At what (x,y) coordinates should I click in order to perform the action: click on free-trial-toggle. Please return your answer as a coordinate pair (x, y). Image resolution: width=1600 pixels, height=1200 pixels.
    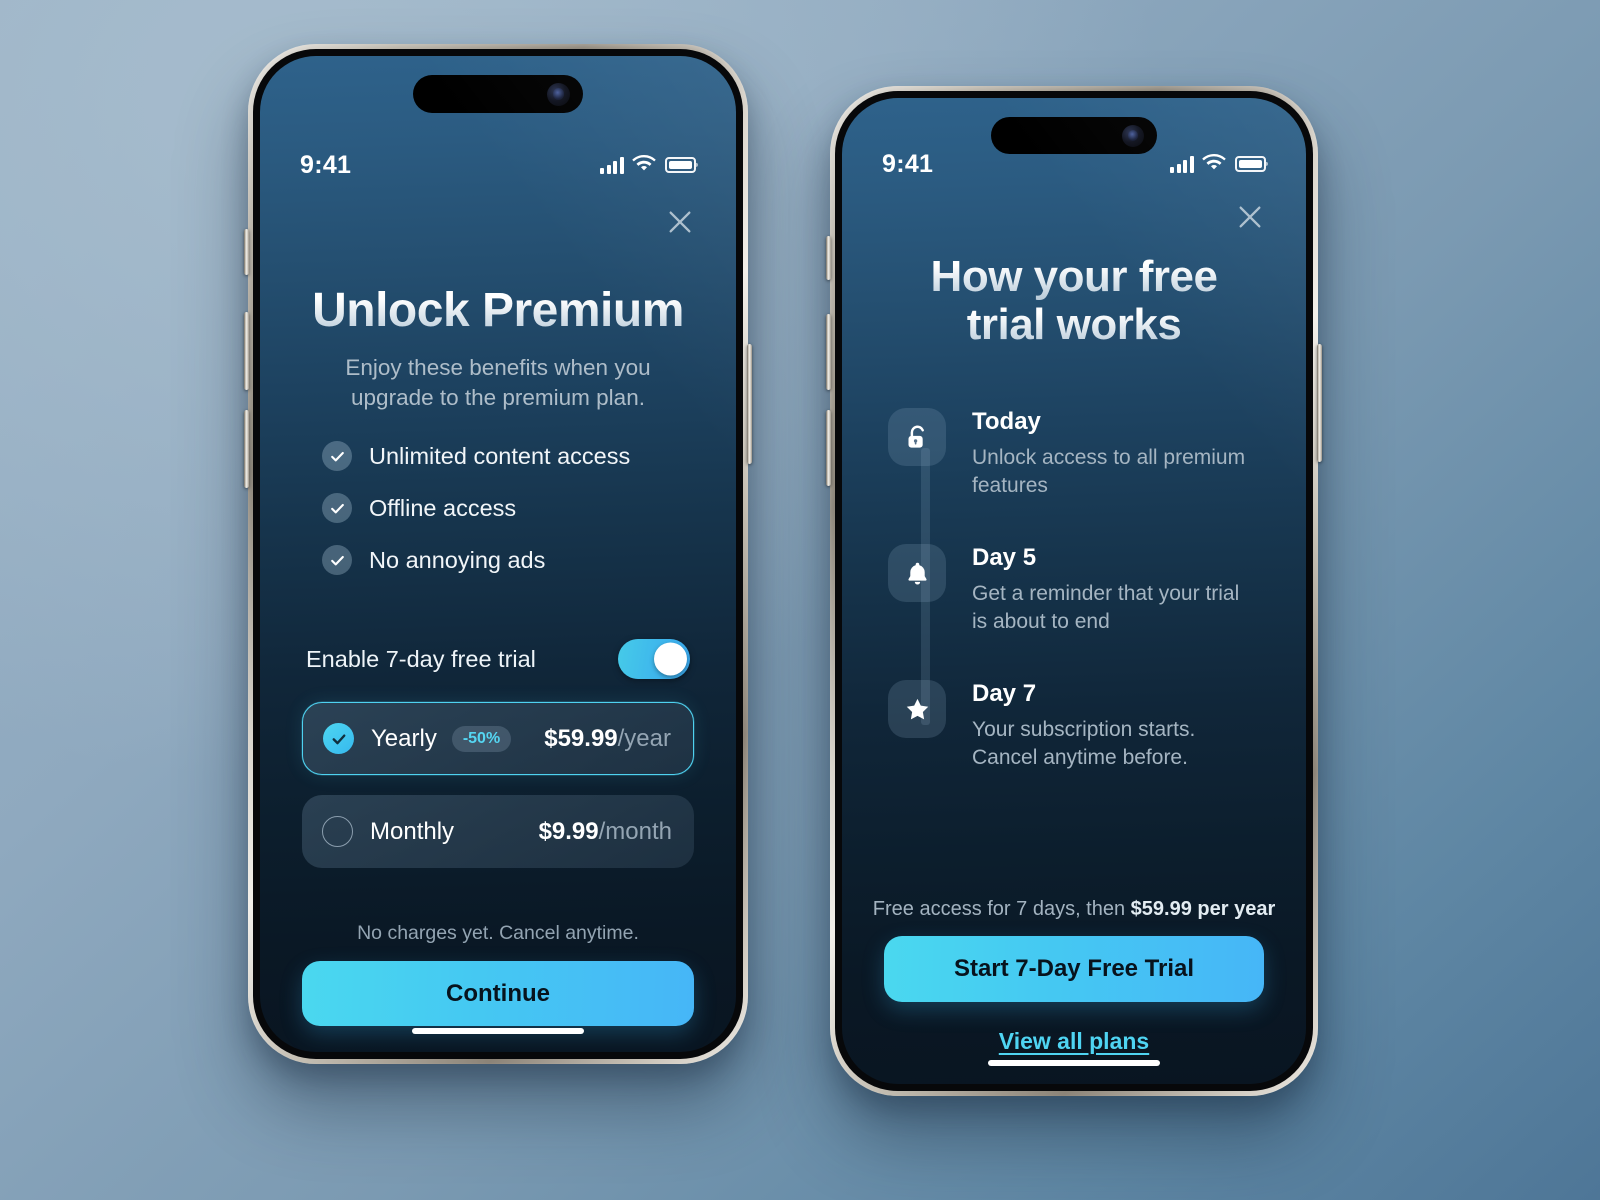
    Looking at the image, I should click on (654, 659).